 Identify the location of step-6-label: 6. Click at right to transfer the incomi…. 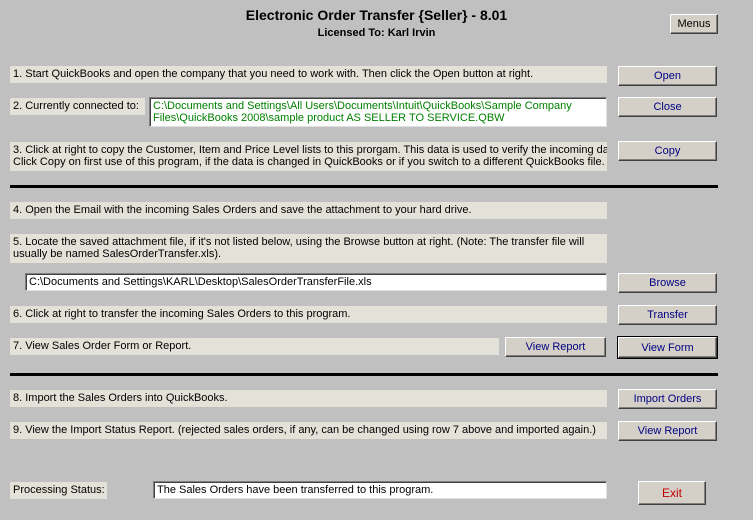
(308, 314).